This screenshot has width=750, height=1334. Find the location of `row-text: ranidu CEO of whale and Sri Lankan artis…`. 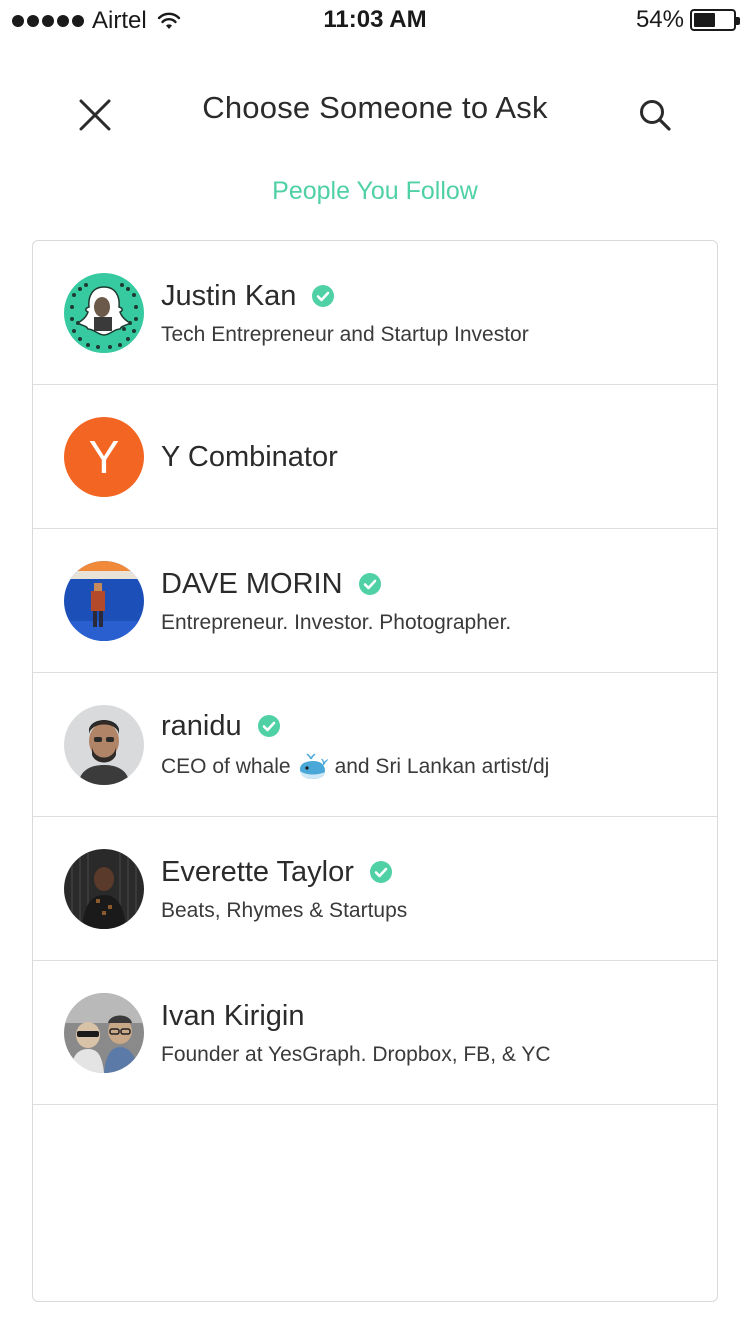

row-text: ranidu CEO of whale and Sri Lankan artis… is located at coordinates (429, 745).